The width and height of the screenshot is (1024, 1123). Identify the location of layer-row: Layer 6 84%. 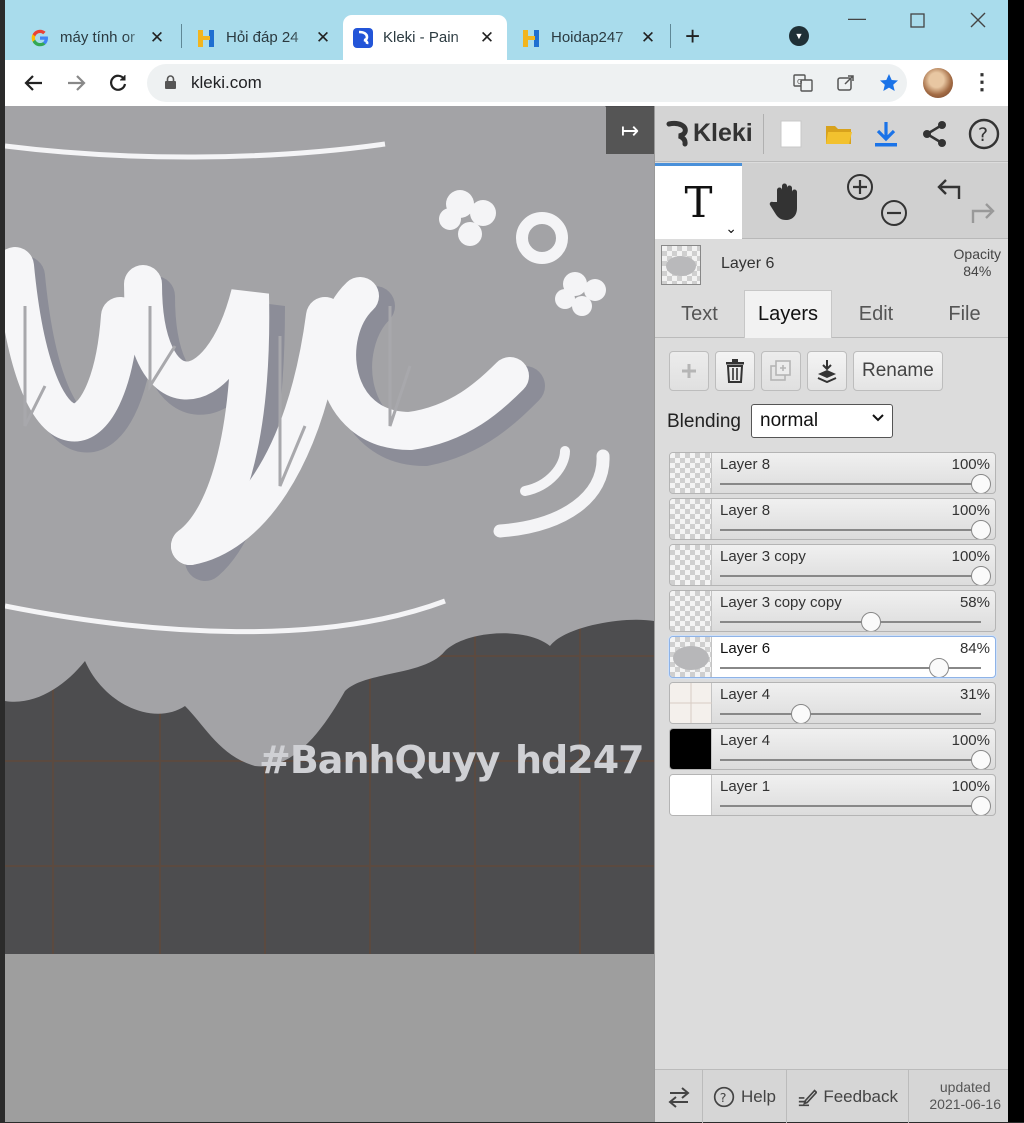
(832, 657).